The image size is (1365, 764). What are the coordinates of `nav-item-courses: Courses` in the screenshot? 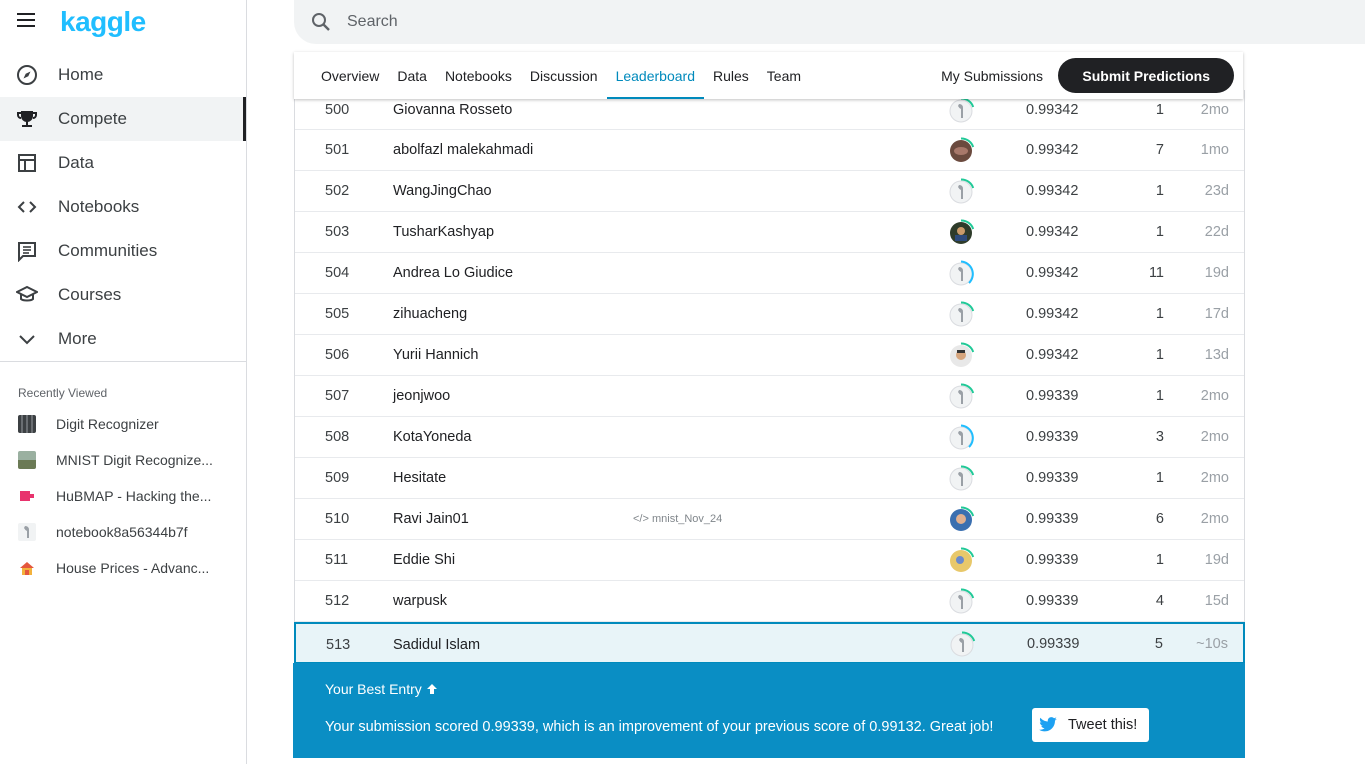 It's located at (123, 295).